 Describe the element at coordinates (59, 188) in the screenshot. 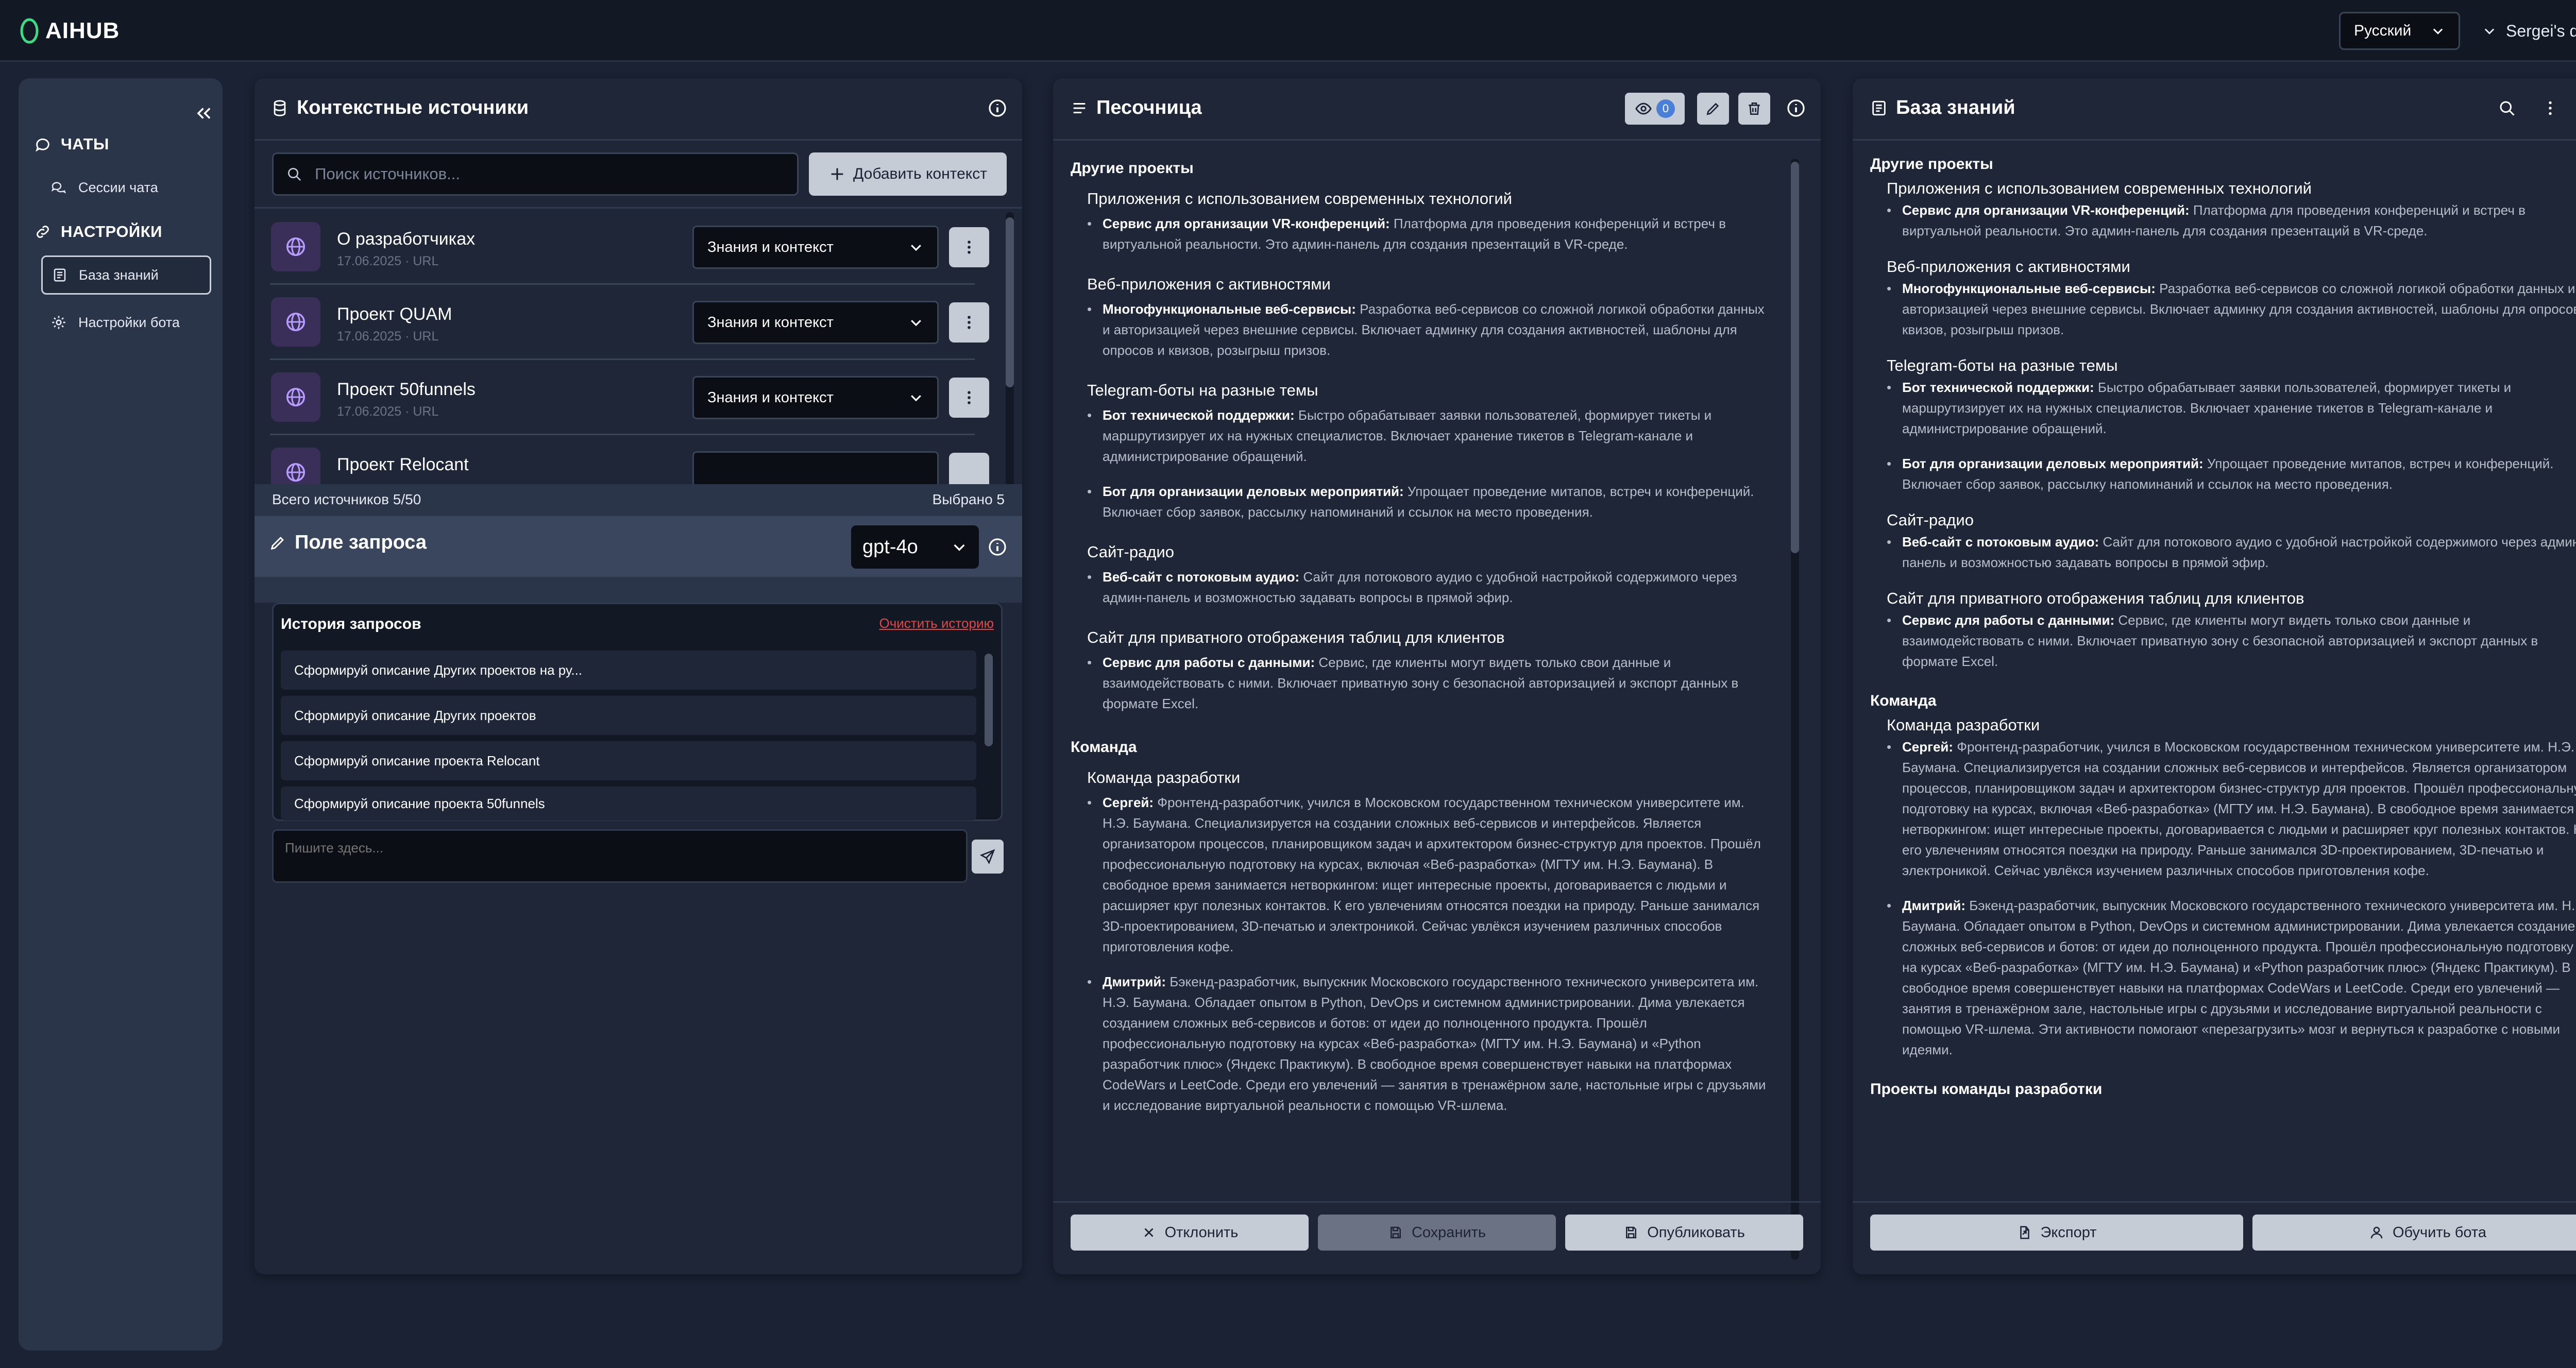

I see `chats-icon` at that location.